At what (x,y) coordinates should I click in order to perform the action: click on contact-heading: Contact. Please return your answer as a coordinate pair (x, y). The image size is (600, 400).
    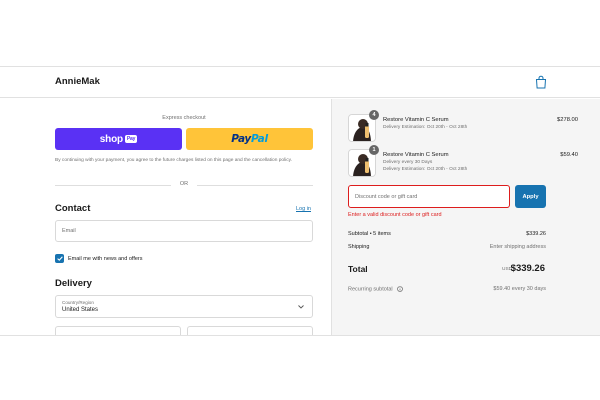
    Looking at the image, I should click on (73, 208).